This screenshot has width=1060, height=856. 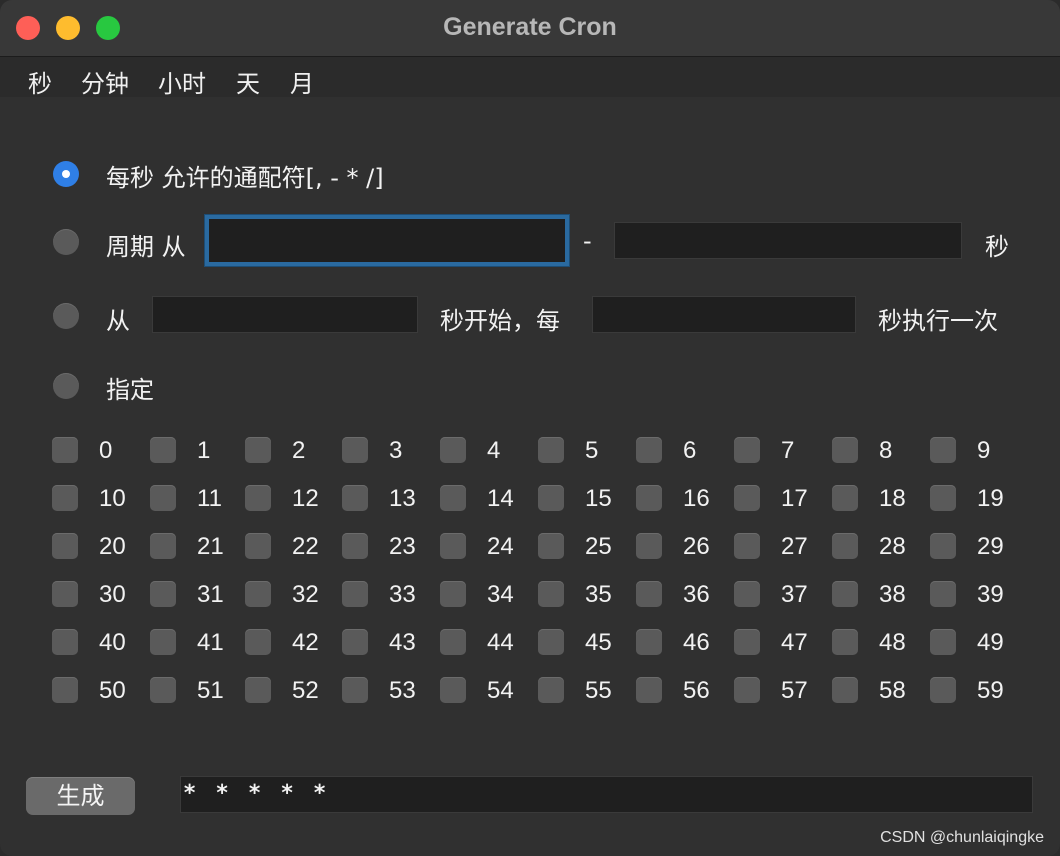 I want to click on second-checkbox-label: 39, so click(x=990, y=594).